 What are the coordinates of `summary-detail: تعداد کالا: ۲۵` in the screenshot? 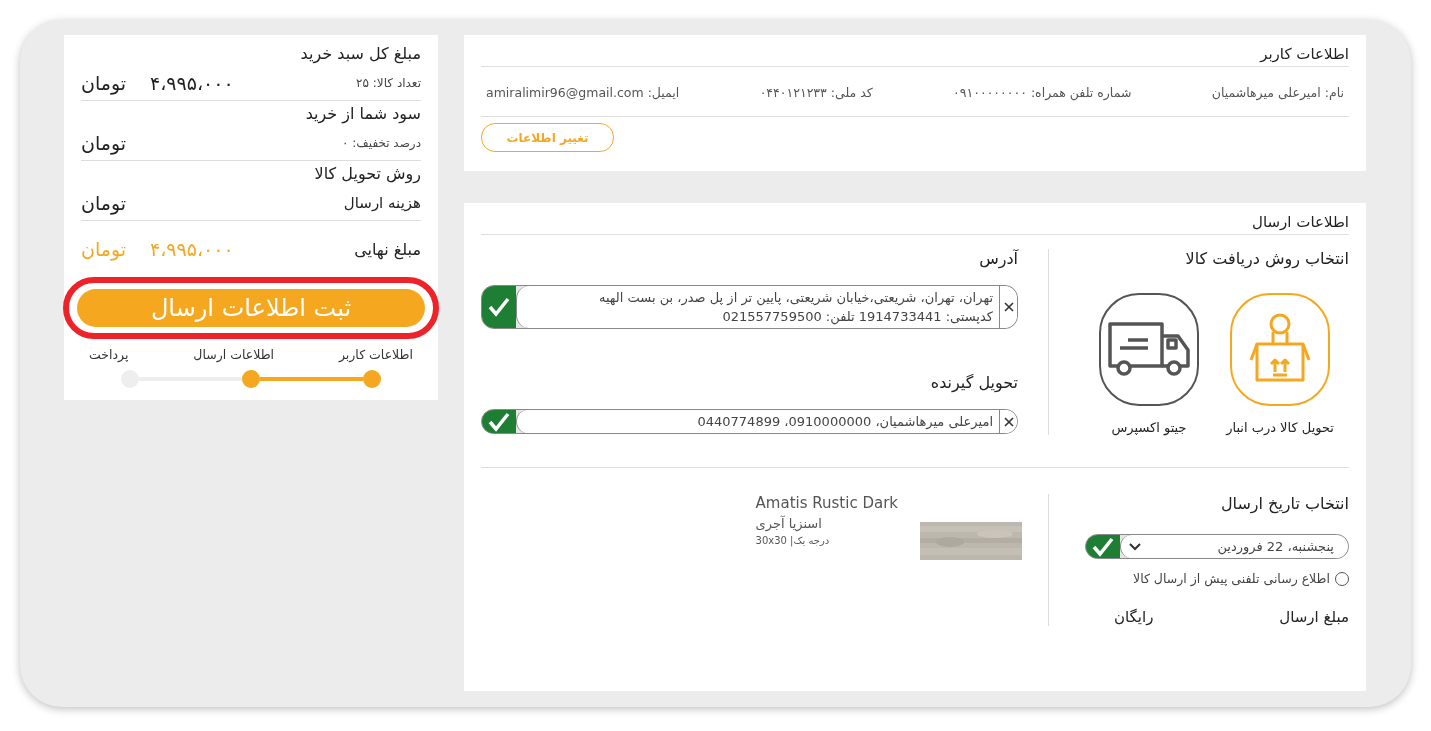 It's located at (388, 83).